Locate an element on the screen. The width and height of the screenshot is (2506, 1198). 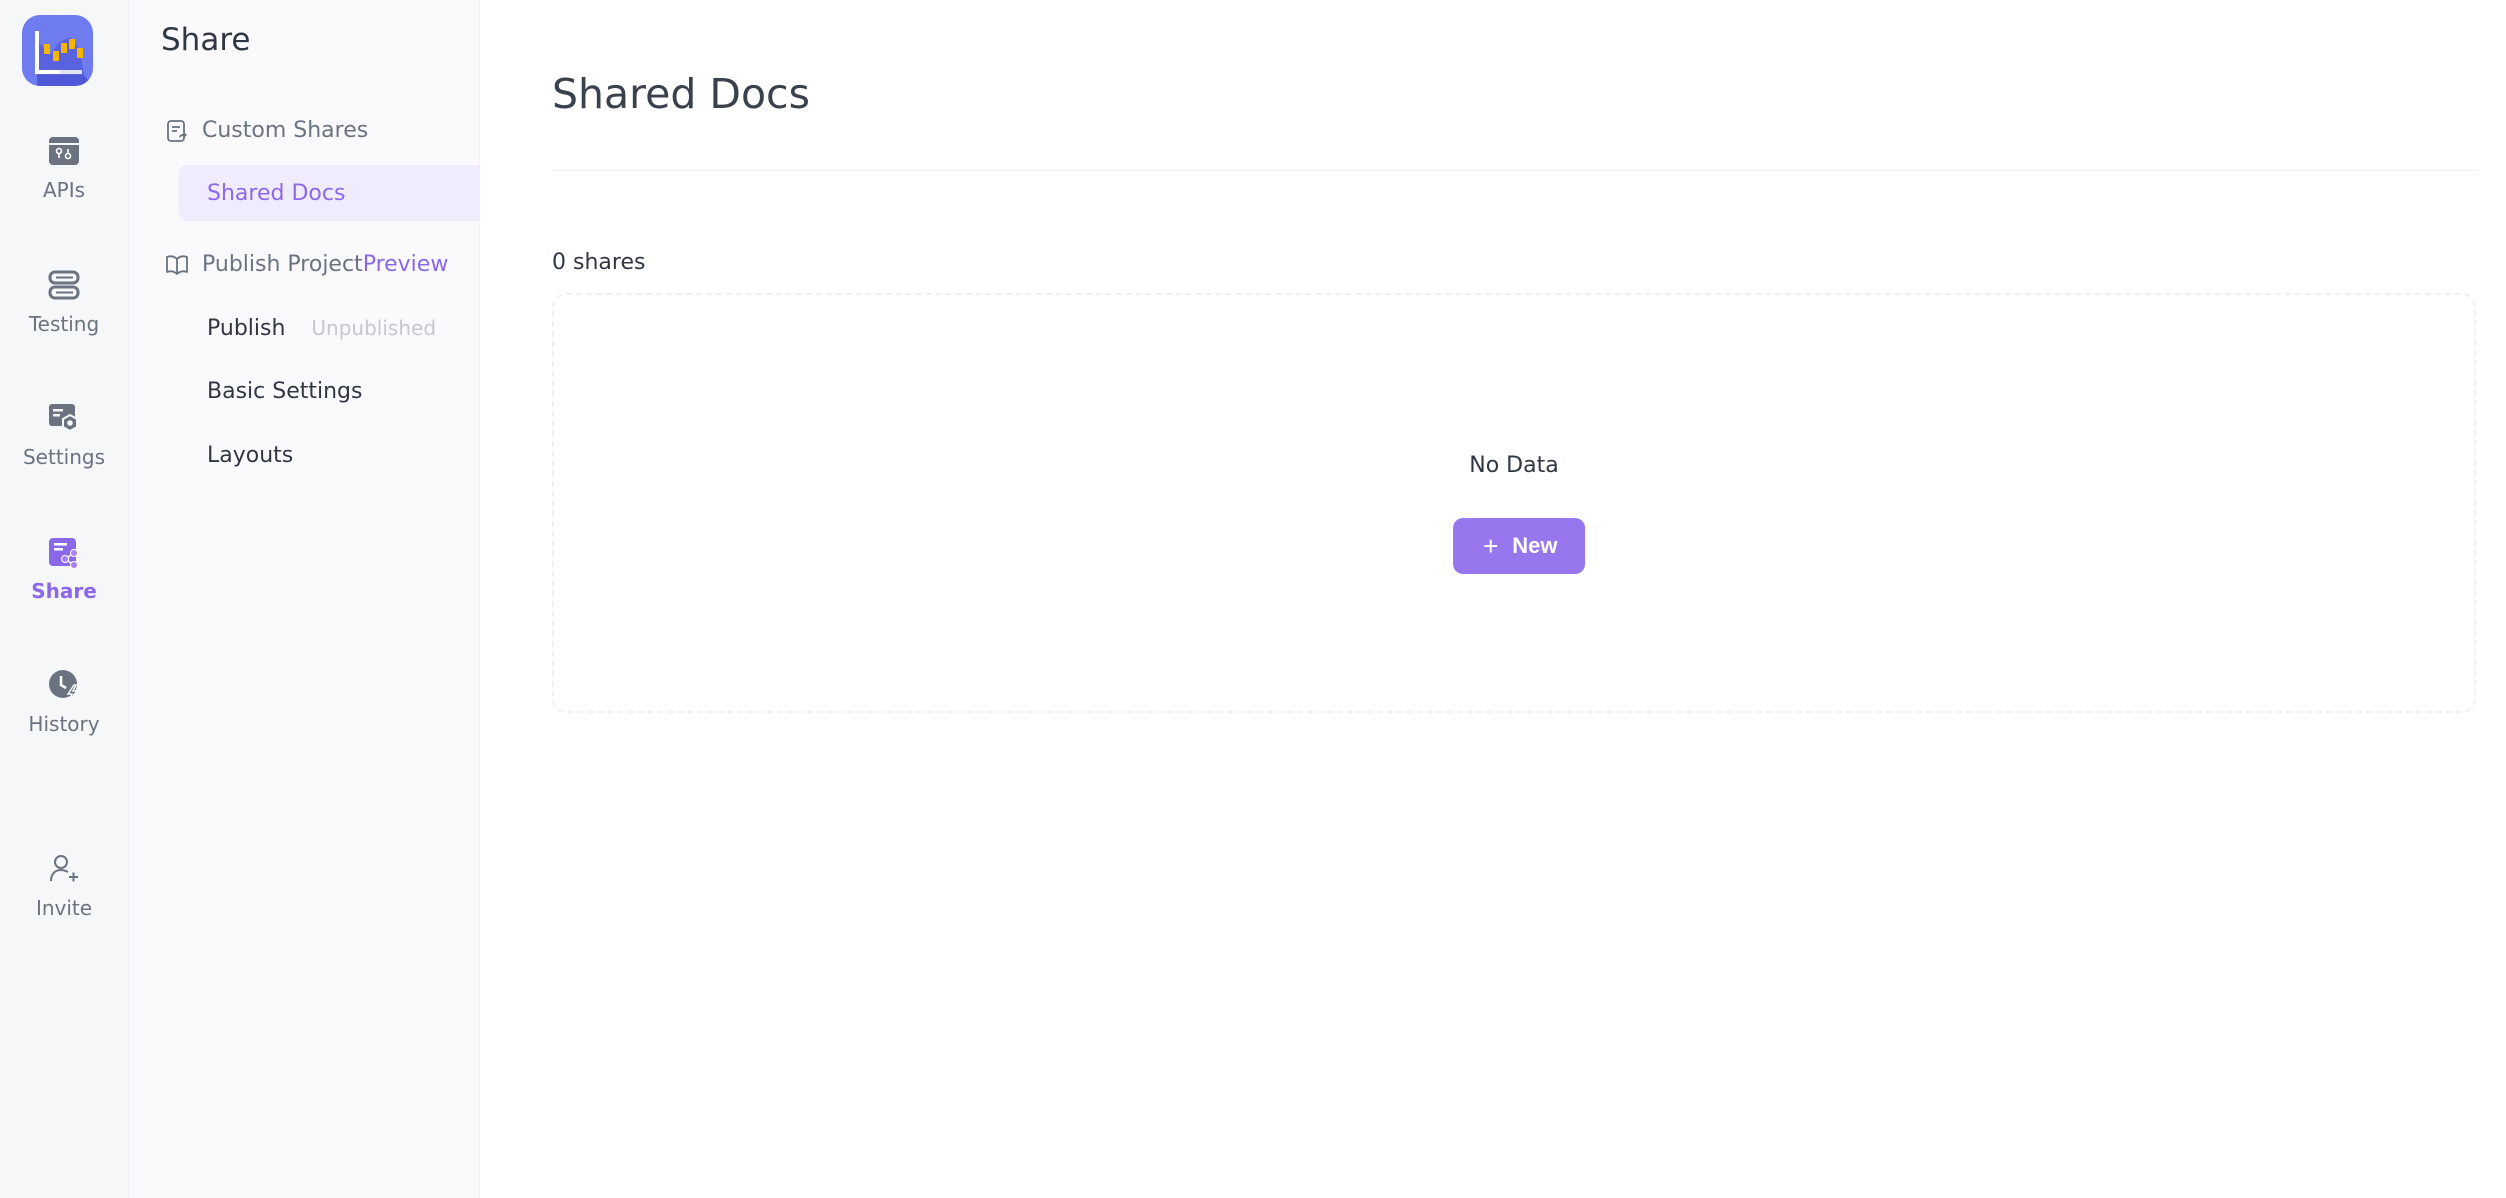
sidebar-title: Share is located at coordinates (206, 40).